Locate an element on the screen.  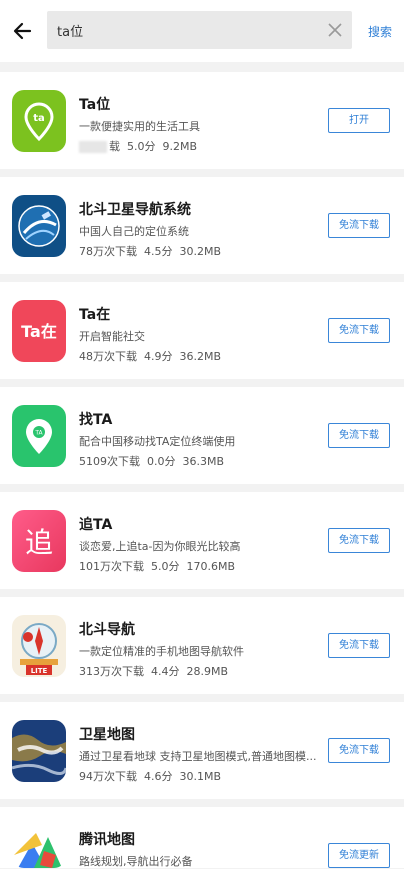
top-bar: 搜索 is located at coordinates (202, 31).